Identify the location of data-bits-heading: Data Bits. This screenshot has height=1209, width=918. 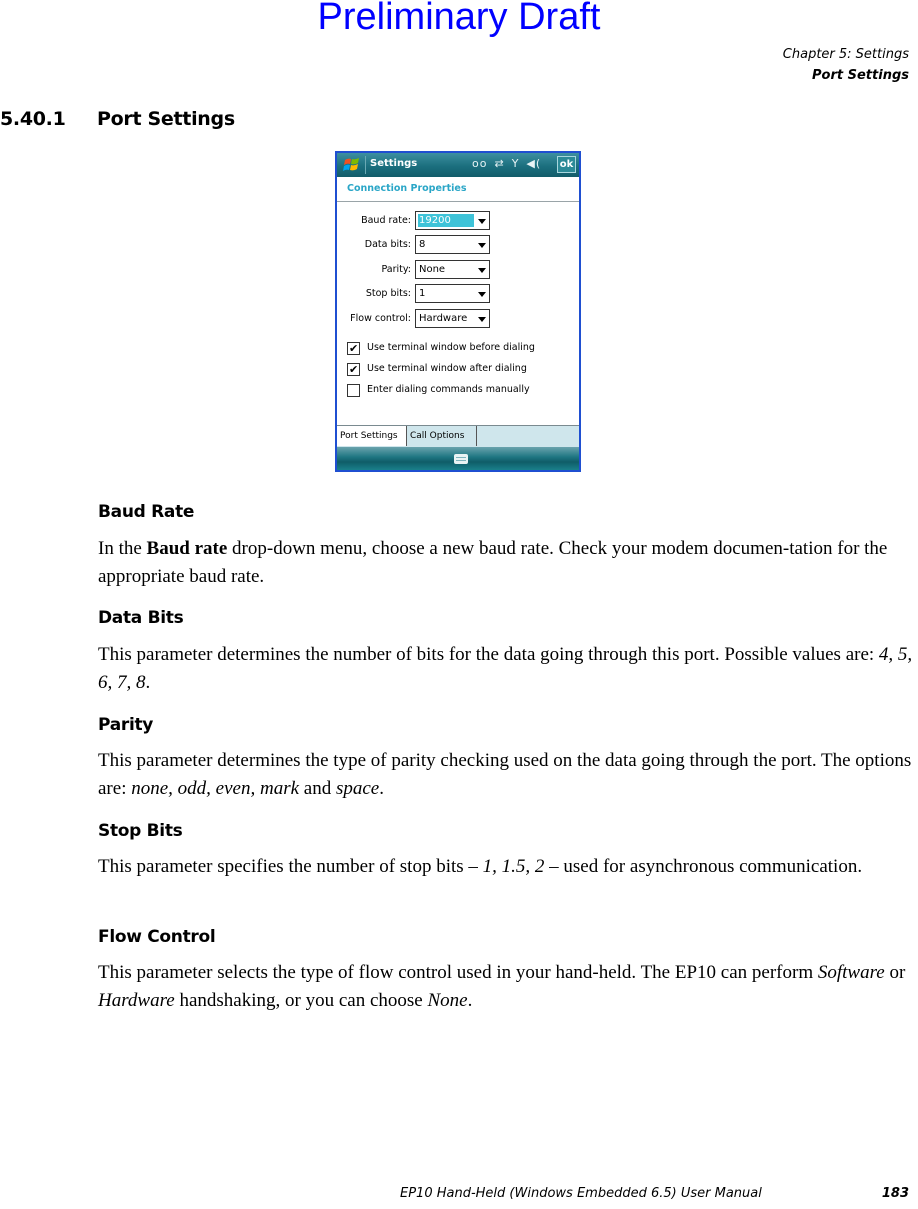
(141, 618).